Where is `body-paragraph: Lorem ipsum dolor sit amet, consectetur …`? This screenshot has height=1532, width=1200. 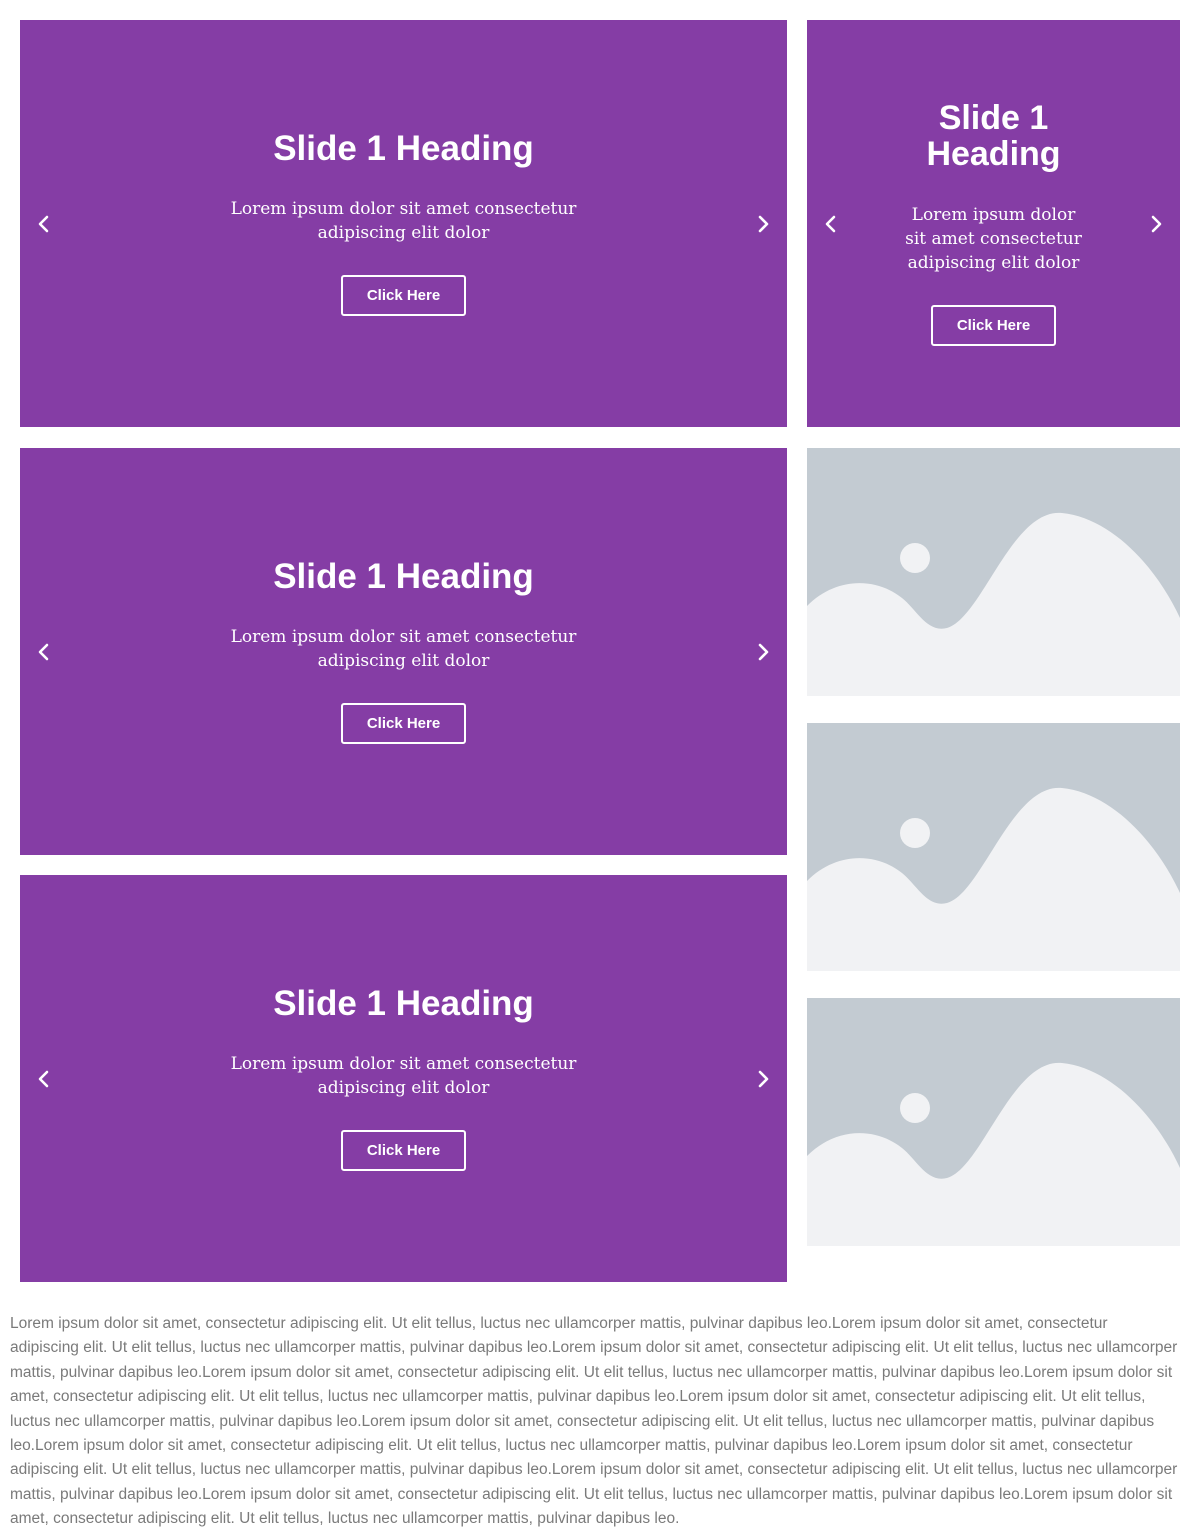
body-paragraph: Lorem ipsum dolor sit amet, consectetur … is located at coordinates (594, 1421).